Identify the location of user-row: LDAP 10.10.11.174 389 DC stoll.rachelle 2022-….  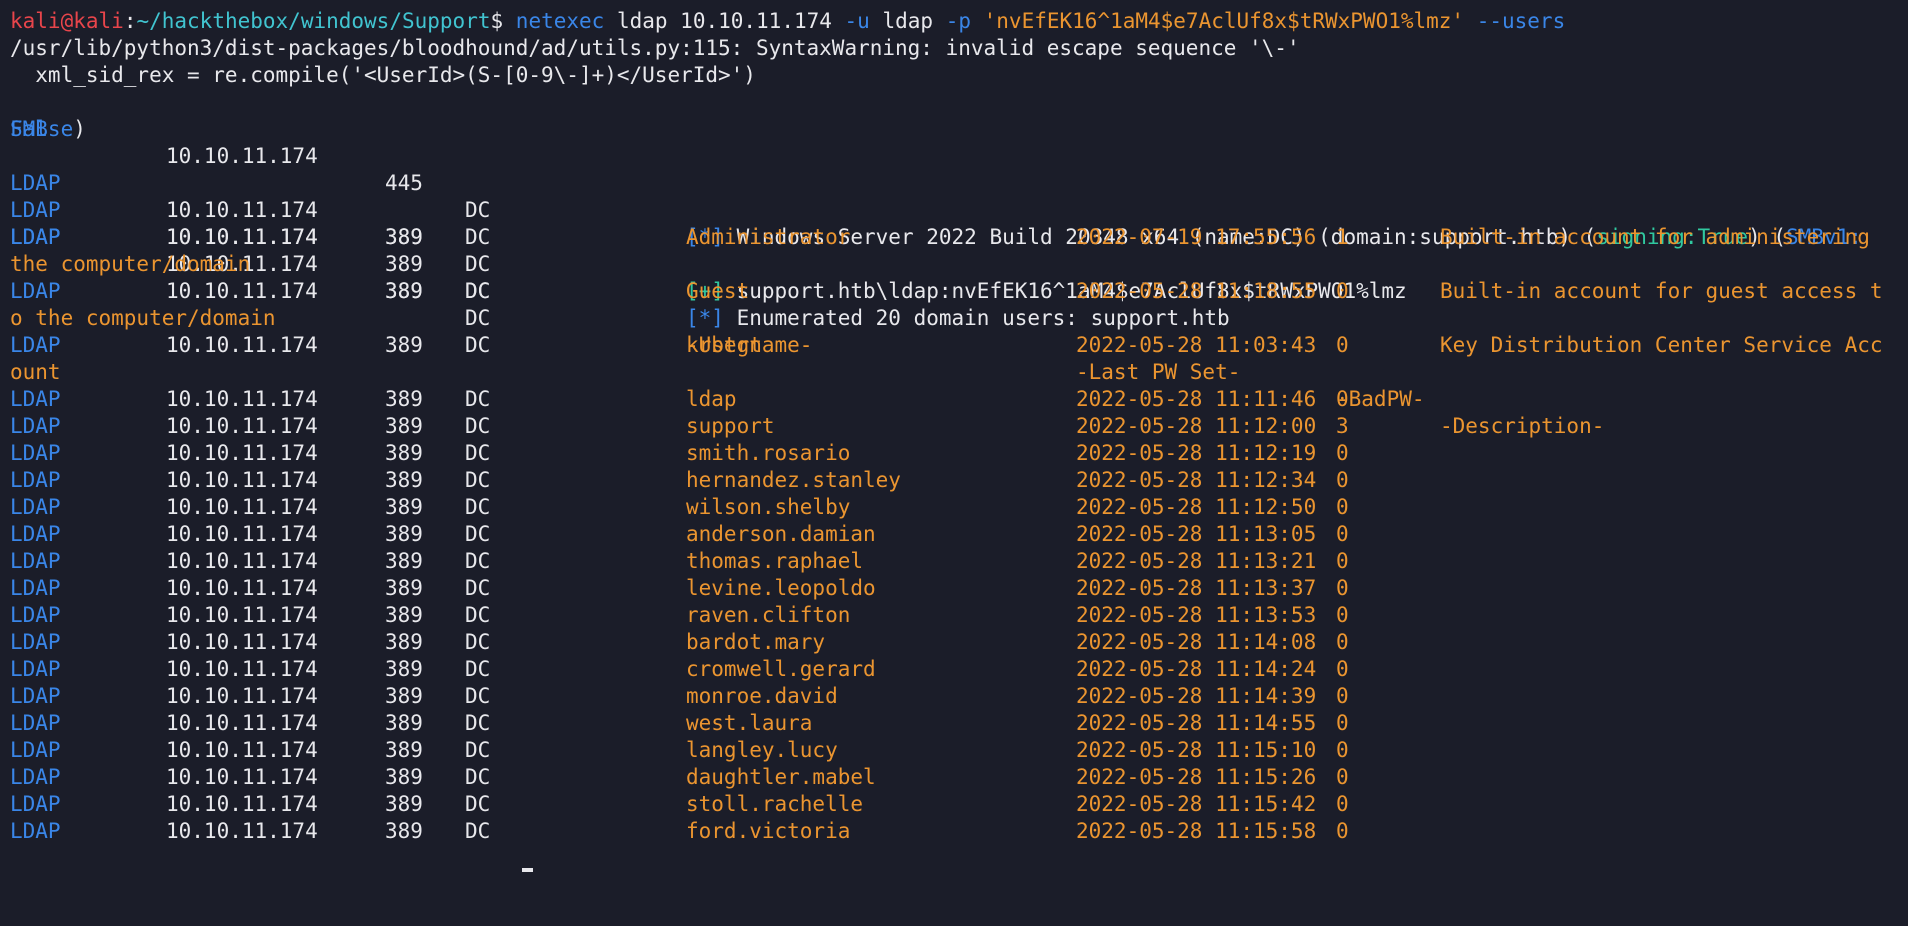
(955, 804).